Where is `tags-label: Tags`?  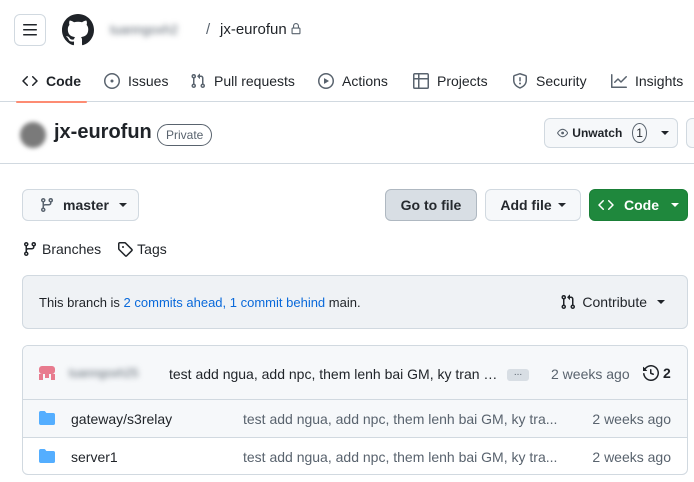
tags-label: Tags is located at coordinates (152, 249).